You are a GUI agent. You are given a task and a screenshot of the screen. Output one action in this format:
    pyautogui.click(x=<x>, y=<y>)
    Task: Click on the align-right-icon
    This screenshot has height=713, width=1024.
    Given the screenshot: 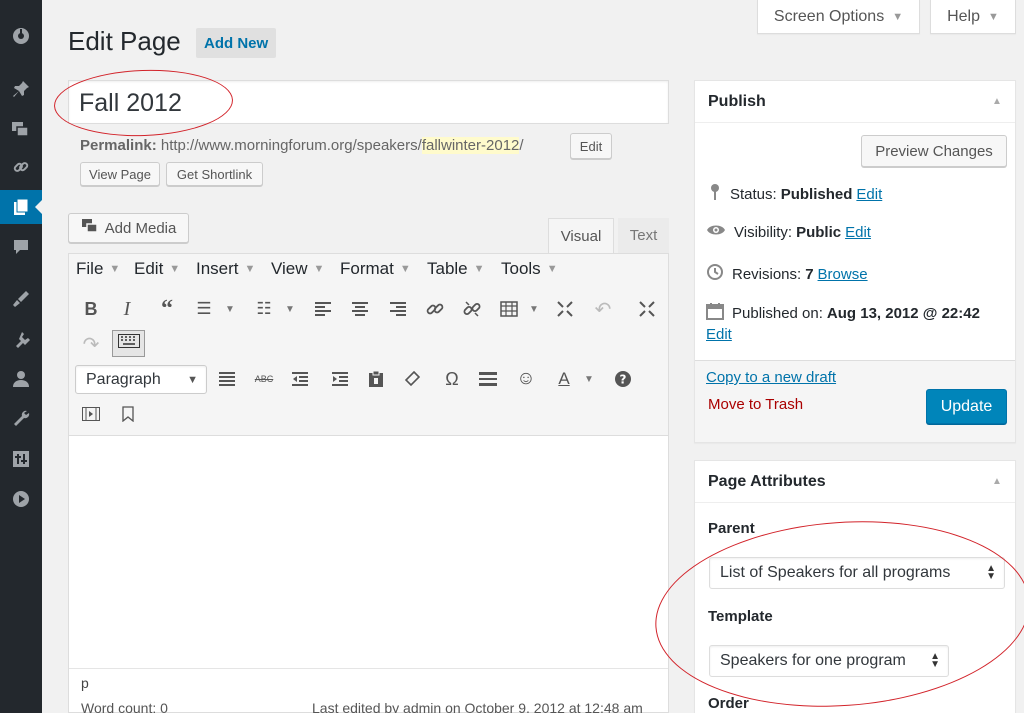 What is the action you would take?
    pyautogui.click(x=398, y=309)
    